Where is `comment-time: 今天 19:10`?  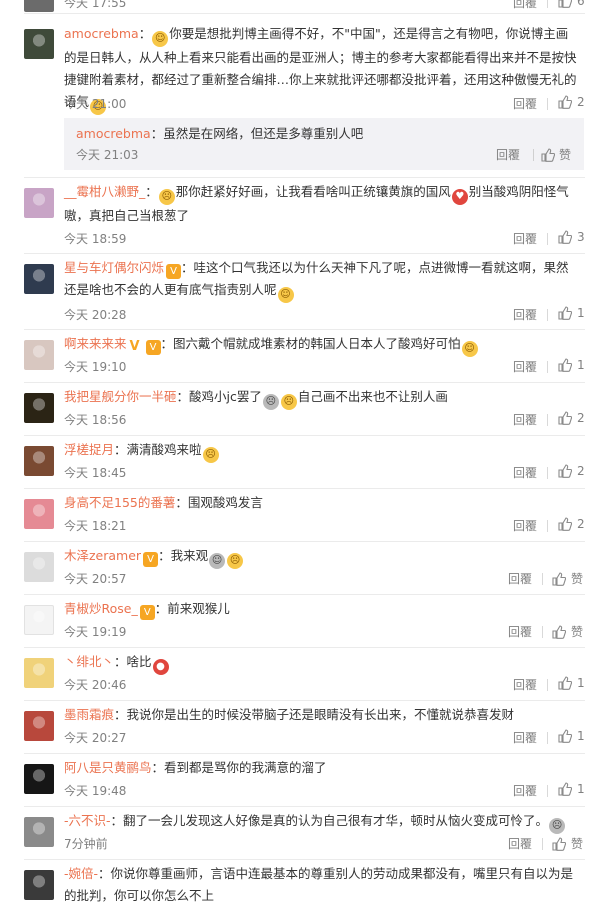 comment-time: 今天 19:10 is located at coordinates (95, 367).